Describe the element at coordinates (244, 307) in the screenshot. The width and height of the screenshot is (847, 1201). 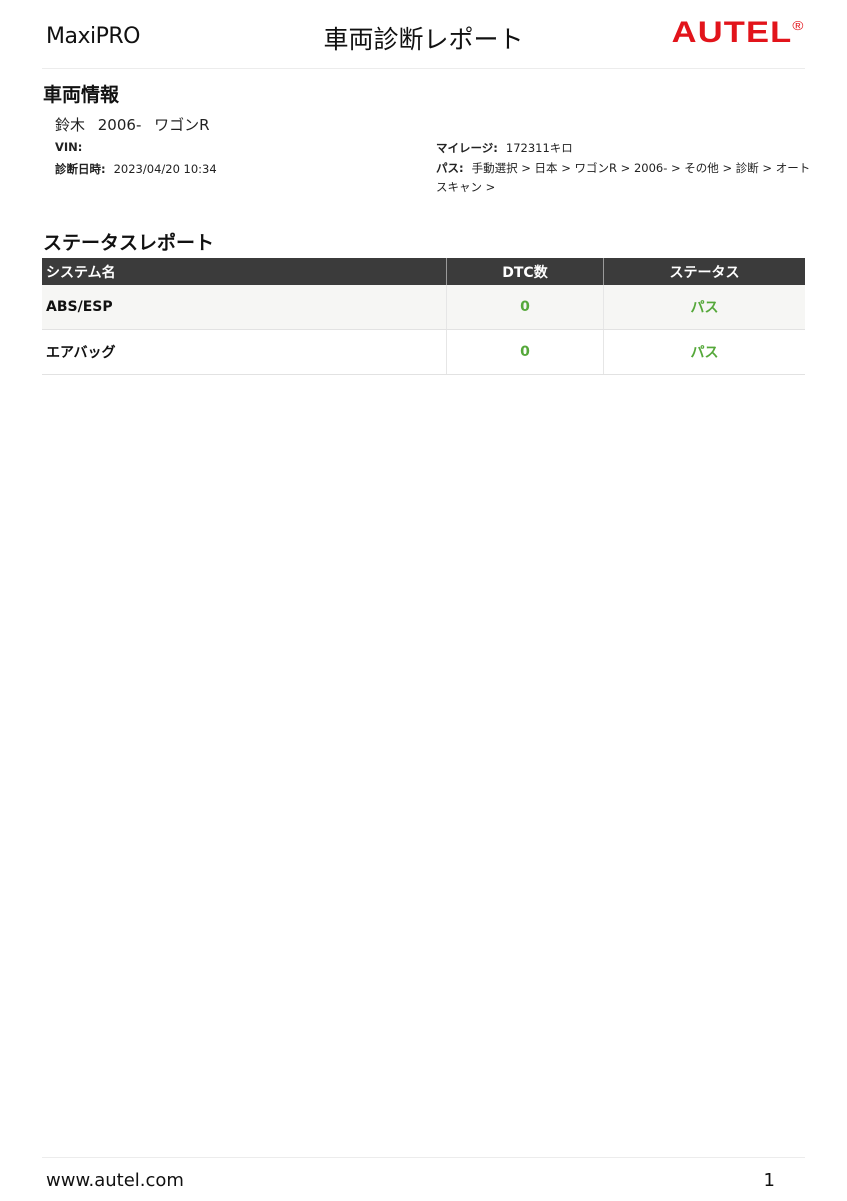
I see `system-name-cell: ABS/ESP` at that location.